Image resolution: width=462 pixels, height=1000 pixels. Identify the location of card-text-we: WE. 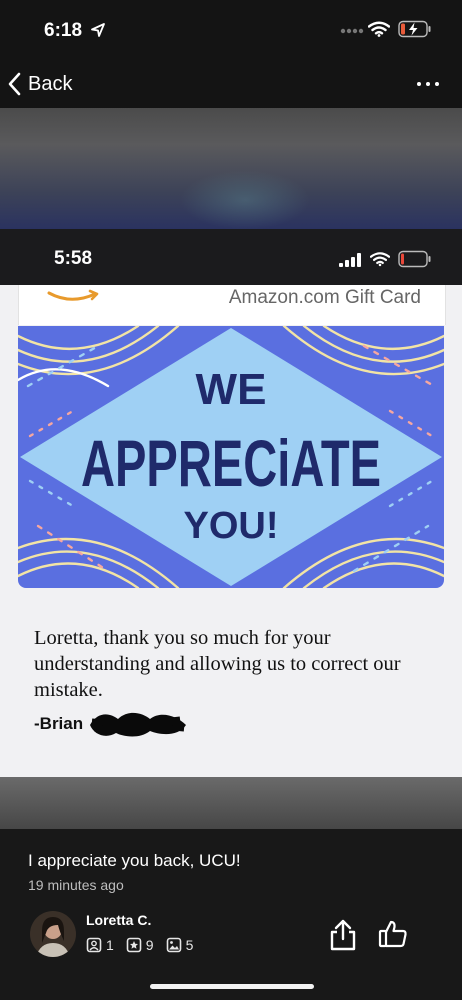
(231, 389).